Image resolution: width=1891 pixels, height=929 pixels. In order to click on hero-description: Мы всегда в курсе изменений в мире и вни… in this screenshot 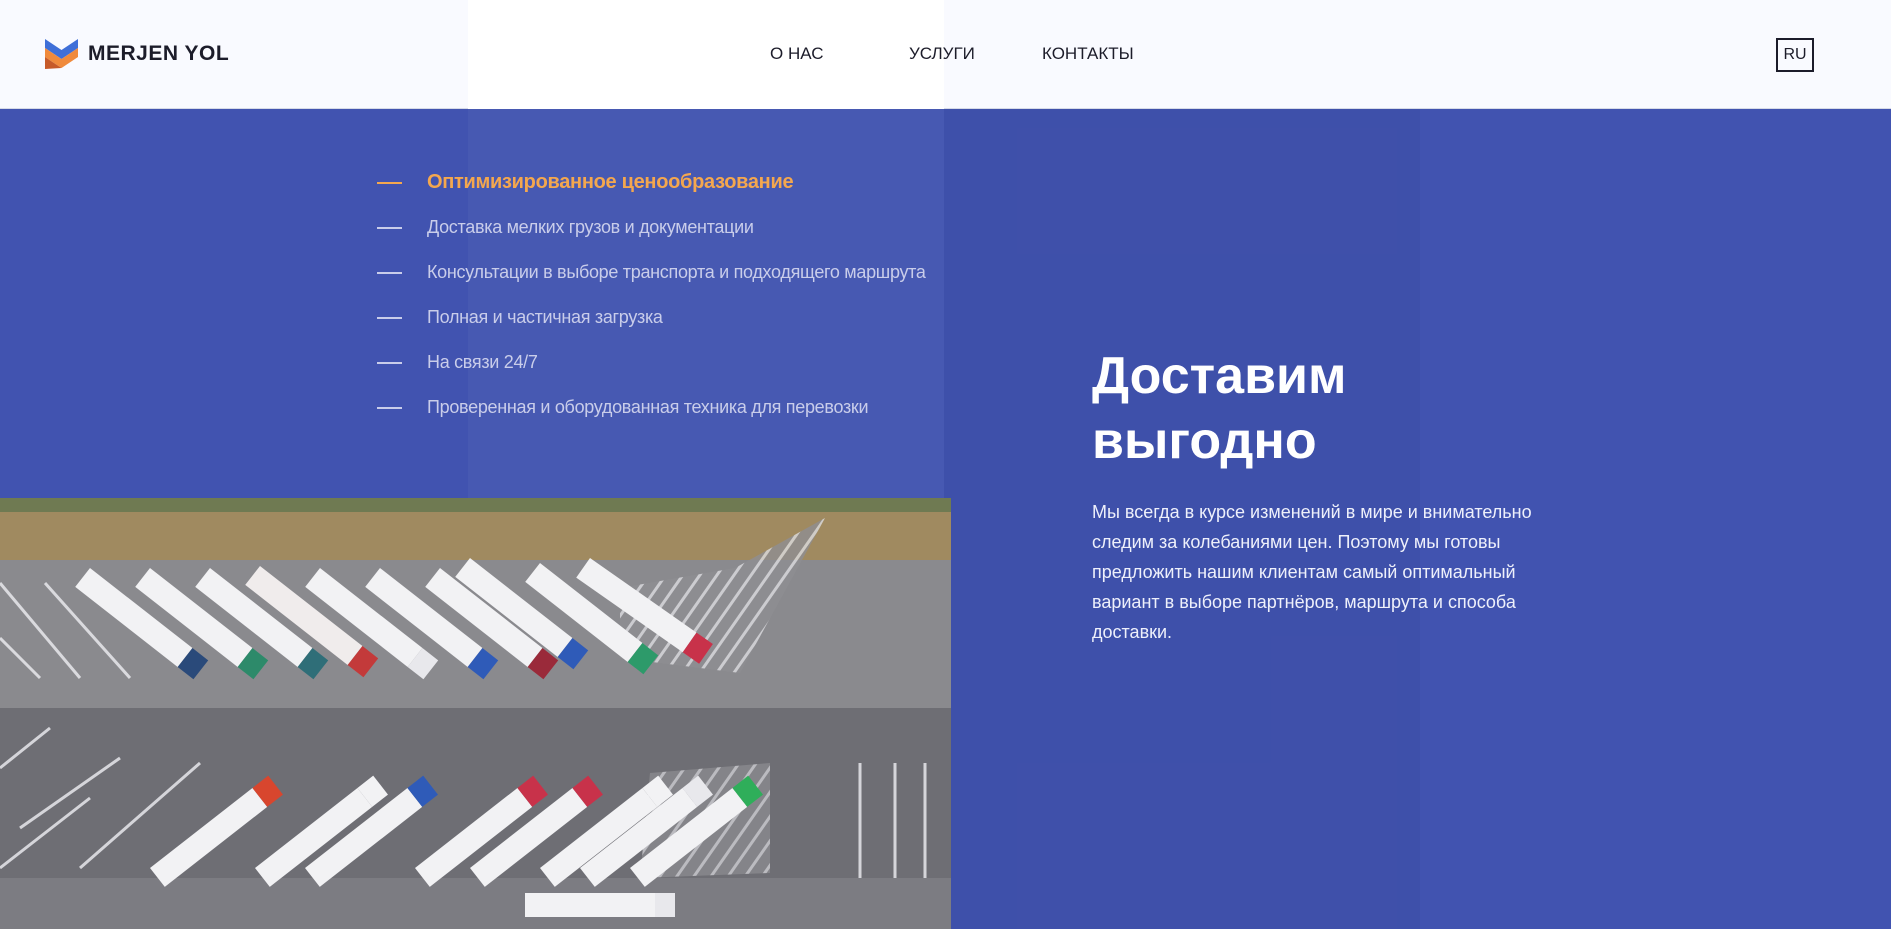, I will do `click(1312, 572)`.